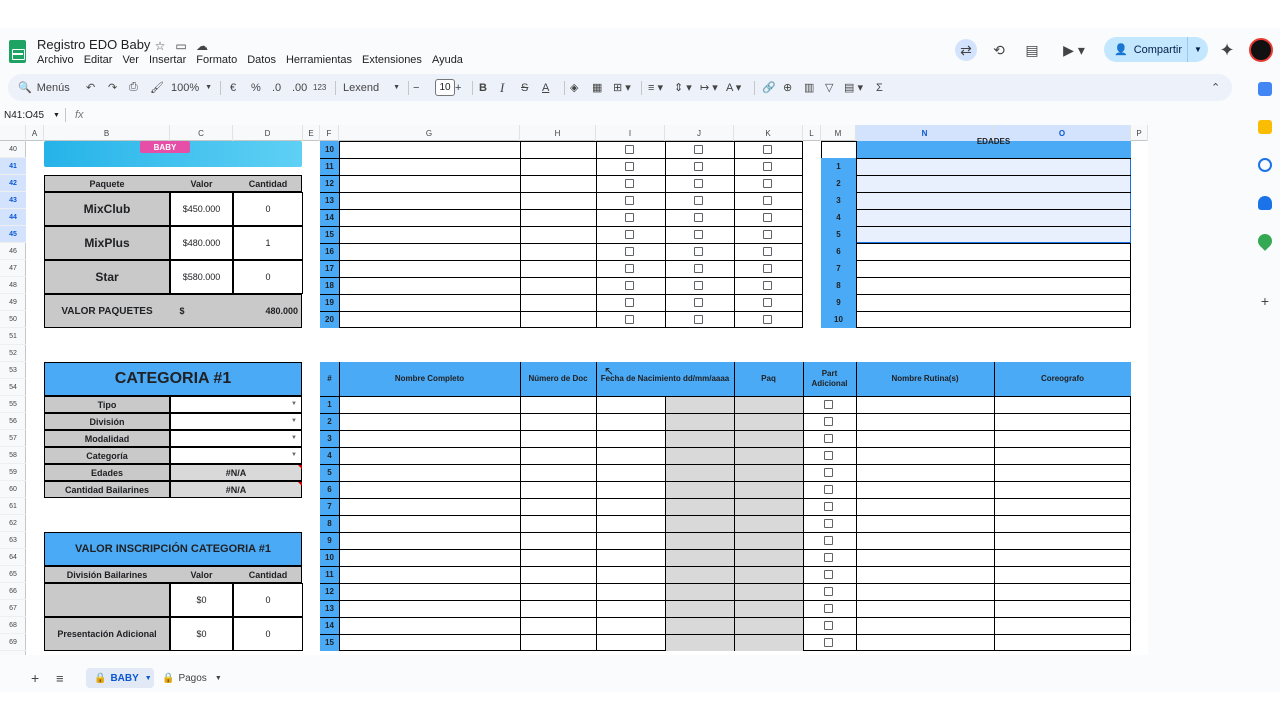  What do you see at coordinates (879, 87) in the screenshot?
I see `functions-icon: Σ` at bounding box center [879, 87].